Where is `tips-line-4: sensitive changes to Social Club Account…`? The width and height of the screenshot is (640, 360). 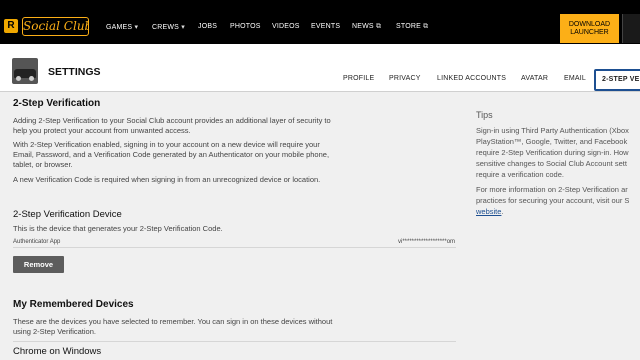 tips-line-4: sensitive changes to Social Club Account… is located at coordinates (551, 163).